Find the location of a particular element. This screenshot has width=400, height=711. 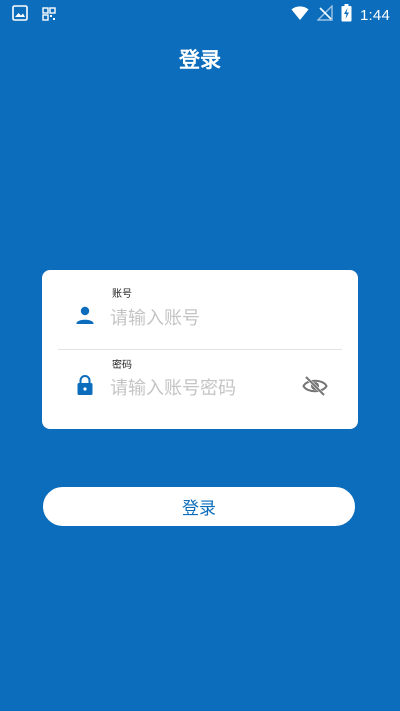

no-signal-icon is located at coordinates (324, 14).